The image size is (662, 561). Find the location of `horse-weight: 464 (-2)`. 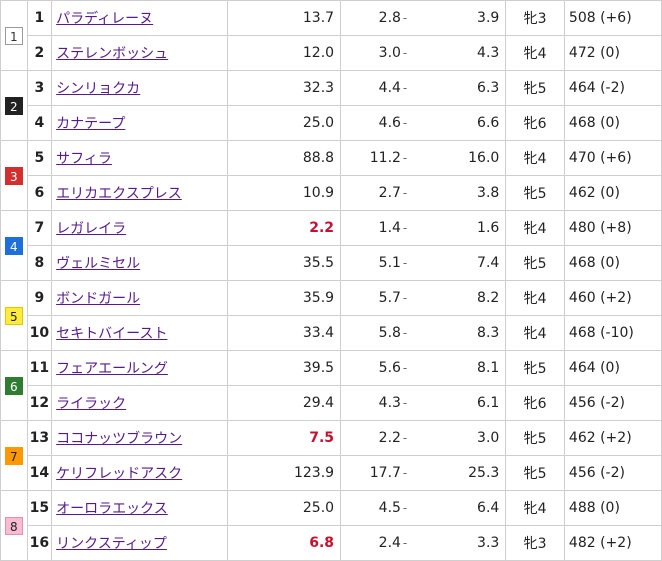

horse-weight: 464 (-2) is located at coordinates (612, 88).